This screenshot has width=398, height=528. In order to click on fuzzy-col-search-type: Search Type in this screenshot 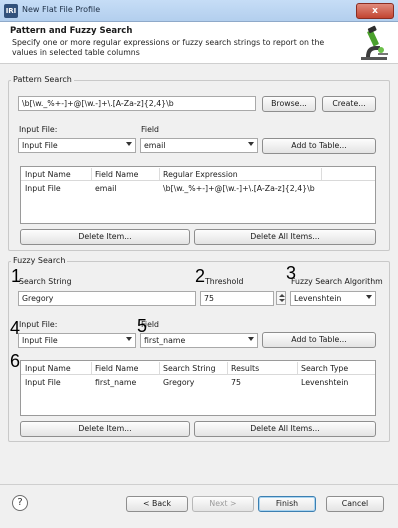, I will do `click(324, 368)`.